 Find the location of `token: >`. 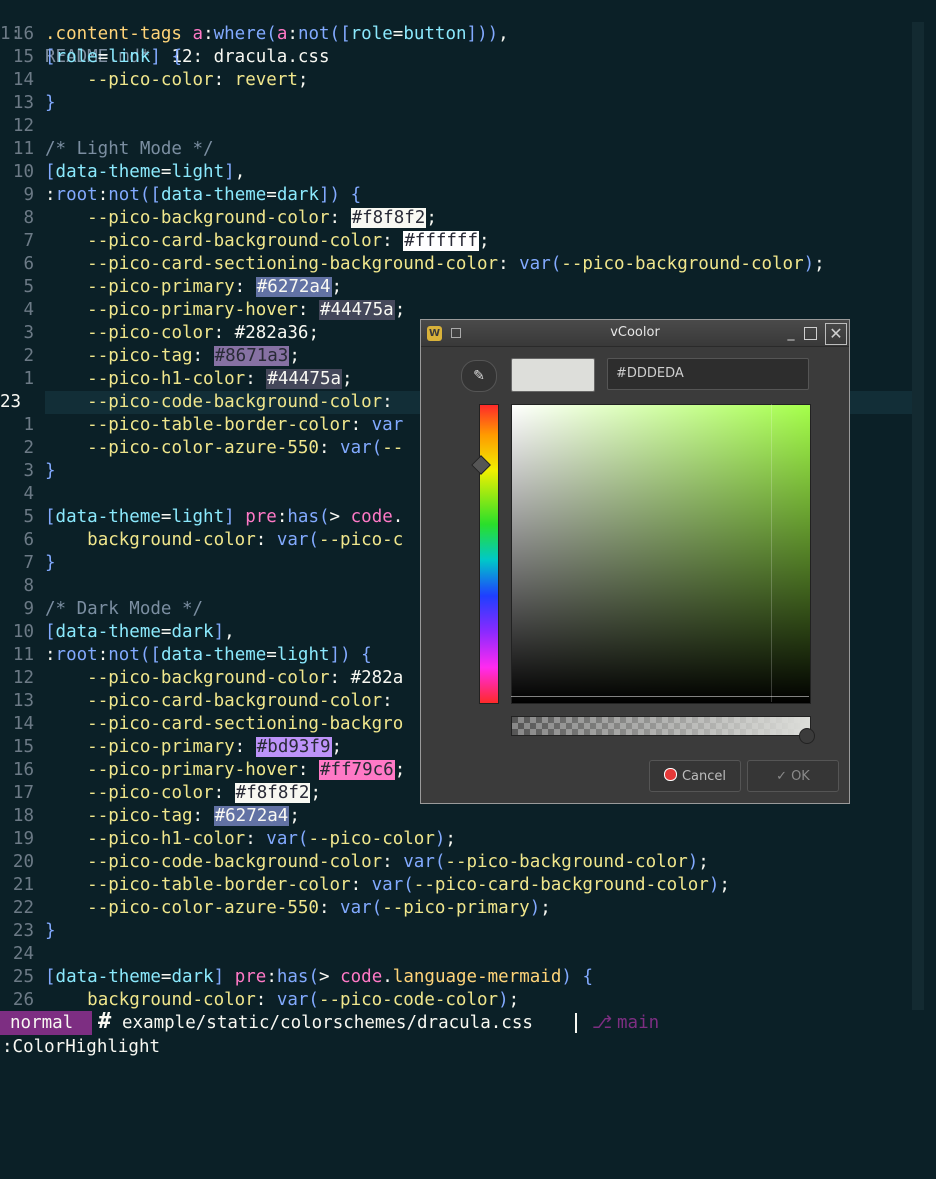

token: > is located at coordinates (340, 517).